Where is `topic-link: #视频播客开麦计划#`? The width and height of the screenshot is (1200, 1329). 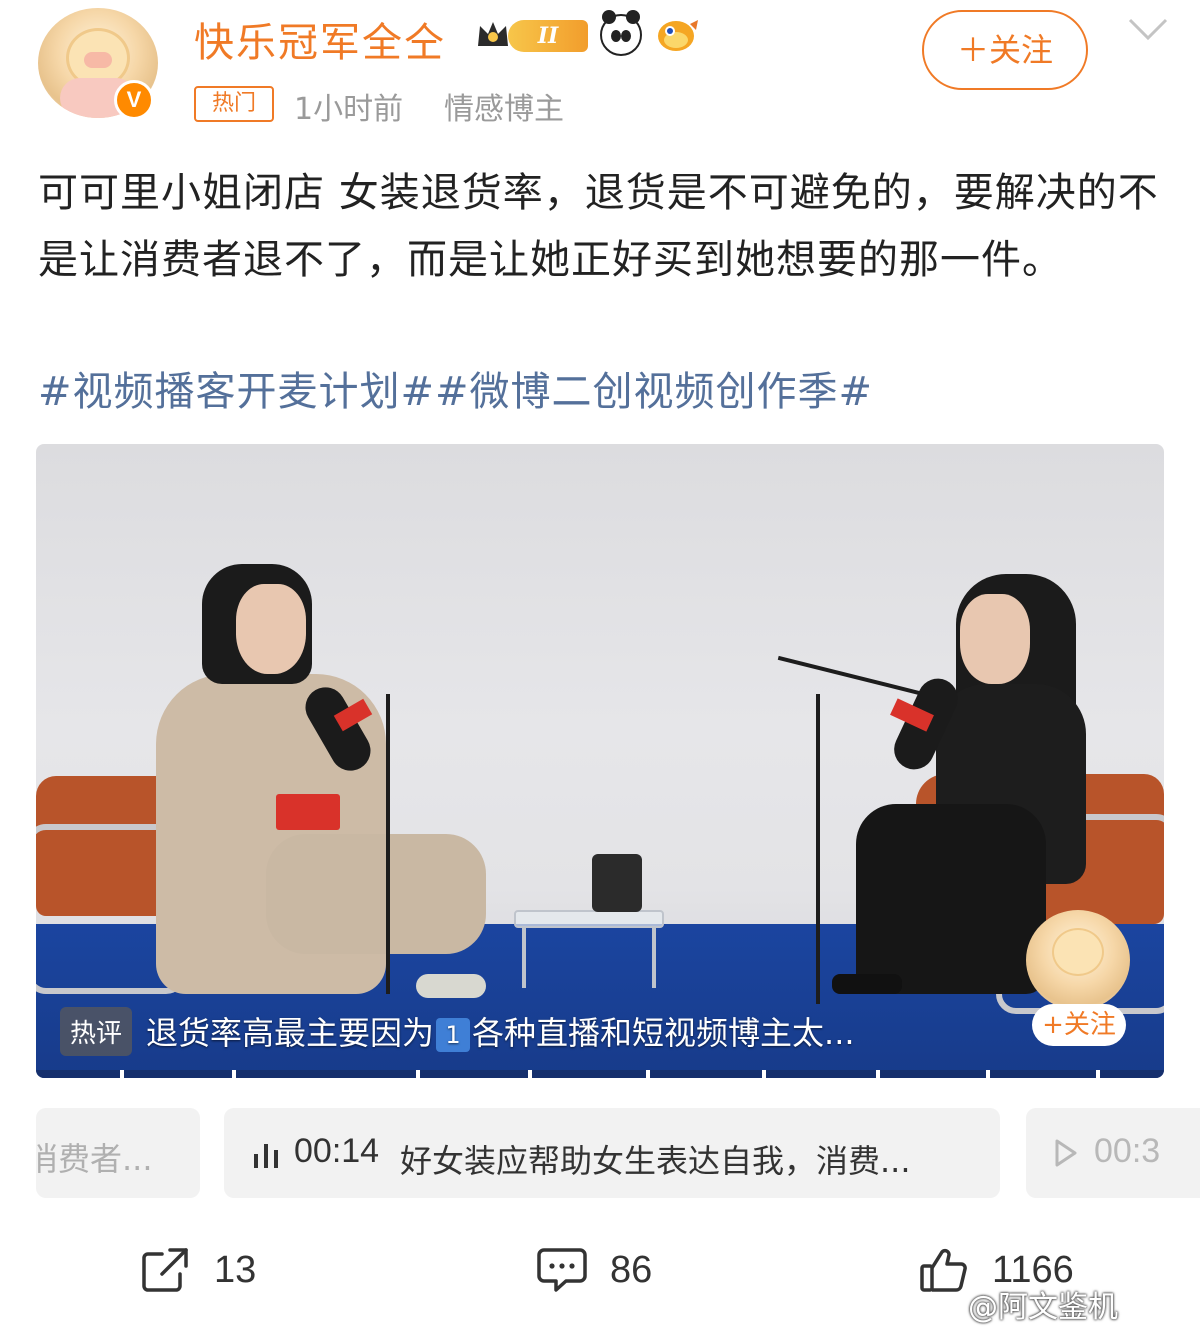 topic-link: #视频播客开麦计划# is located at coordinates (236, 392).